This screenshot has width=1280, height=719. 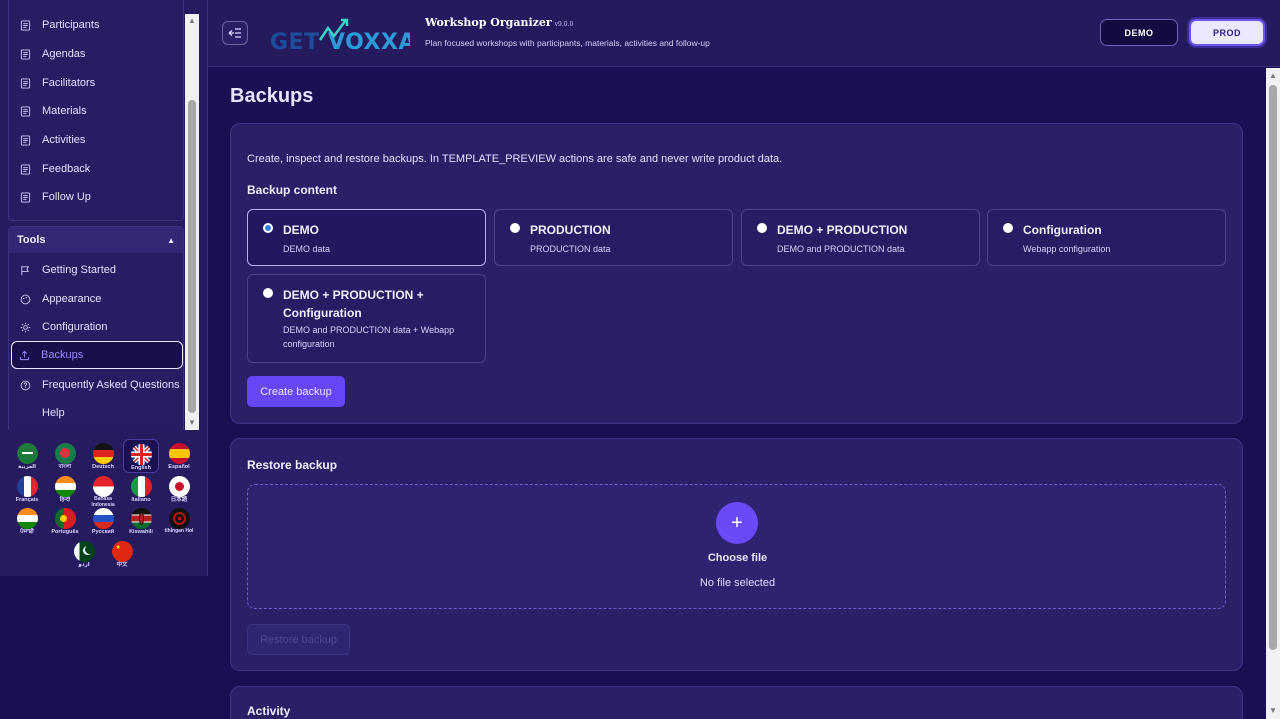 What do you see at coordinates (111, 385) in the screenshot?
I see `sidebar-item-label: Frequently Asked Questions` at bounding box center [111, 385].